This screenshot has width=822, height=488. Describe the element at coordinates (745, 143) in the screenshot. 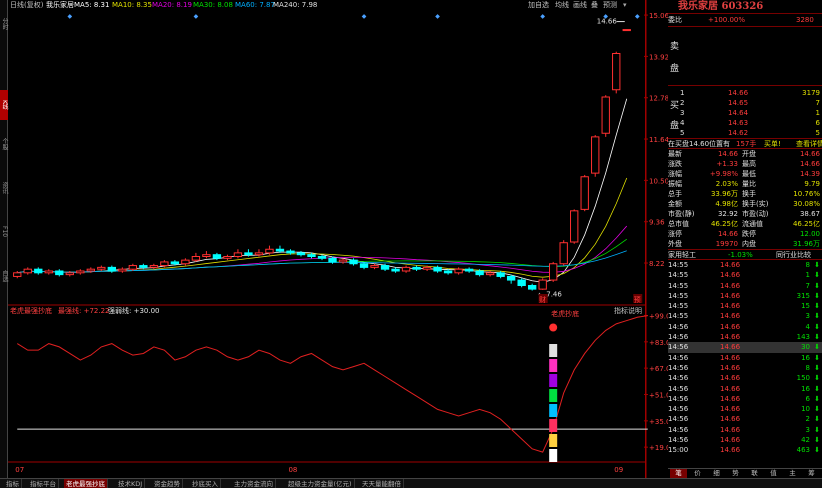

I see `buy-note: 在买盘14.60位置有 157手 买单! 查看详情` at that location.